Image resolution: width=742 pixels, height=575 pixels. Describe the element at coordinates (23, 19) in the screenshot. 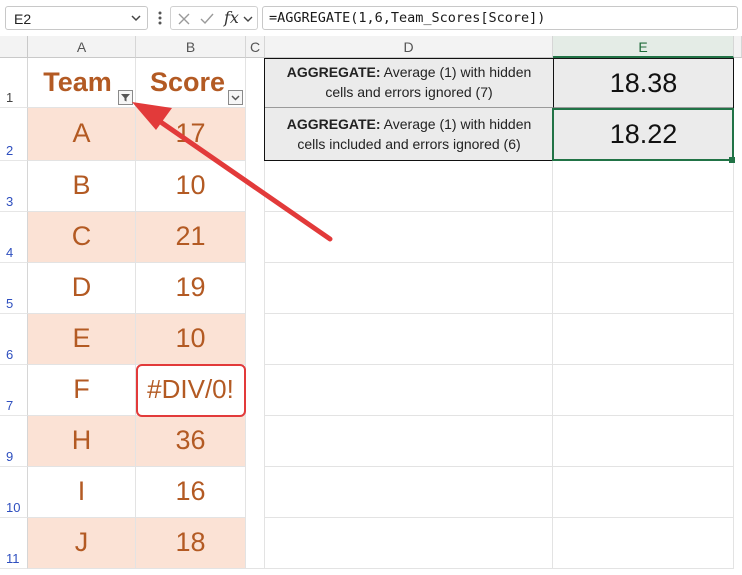

I see `name-box-value: E2` at that location.